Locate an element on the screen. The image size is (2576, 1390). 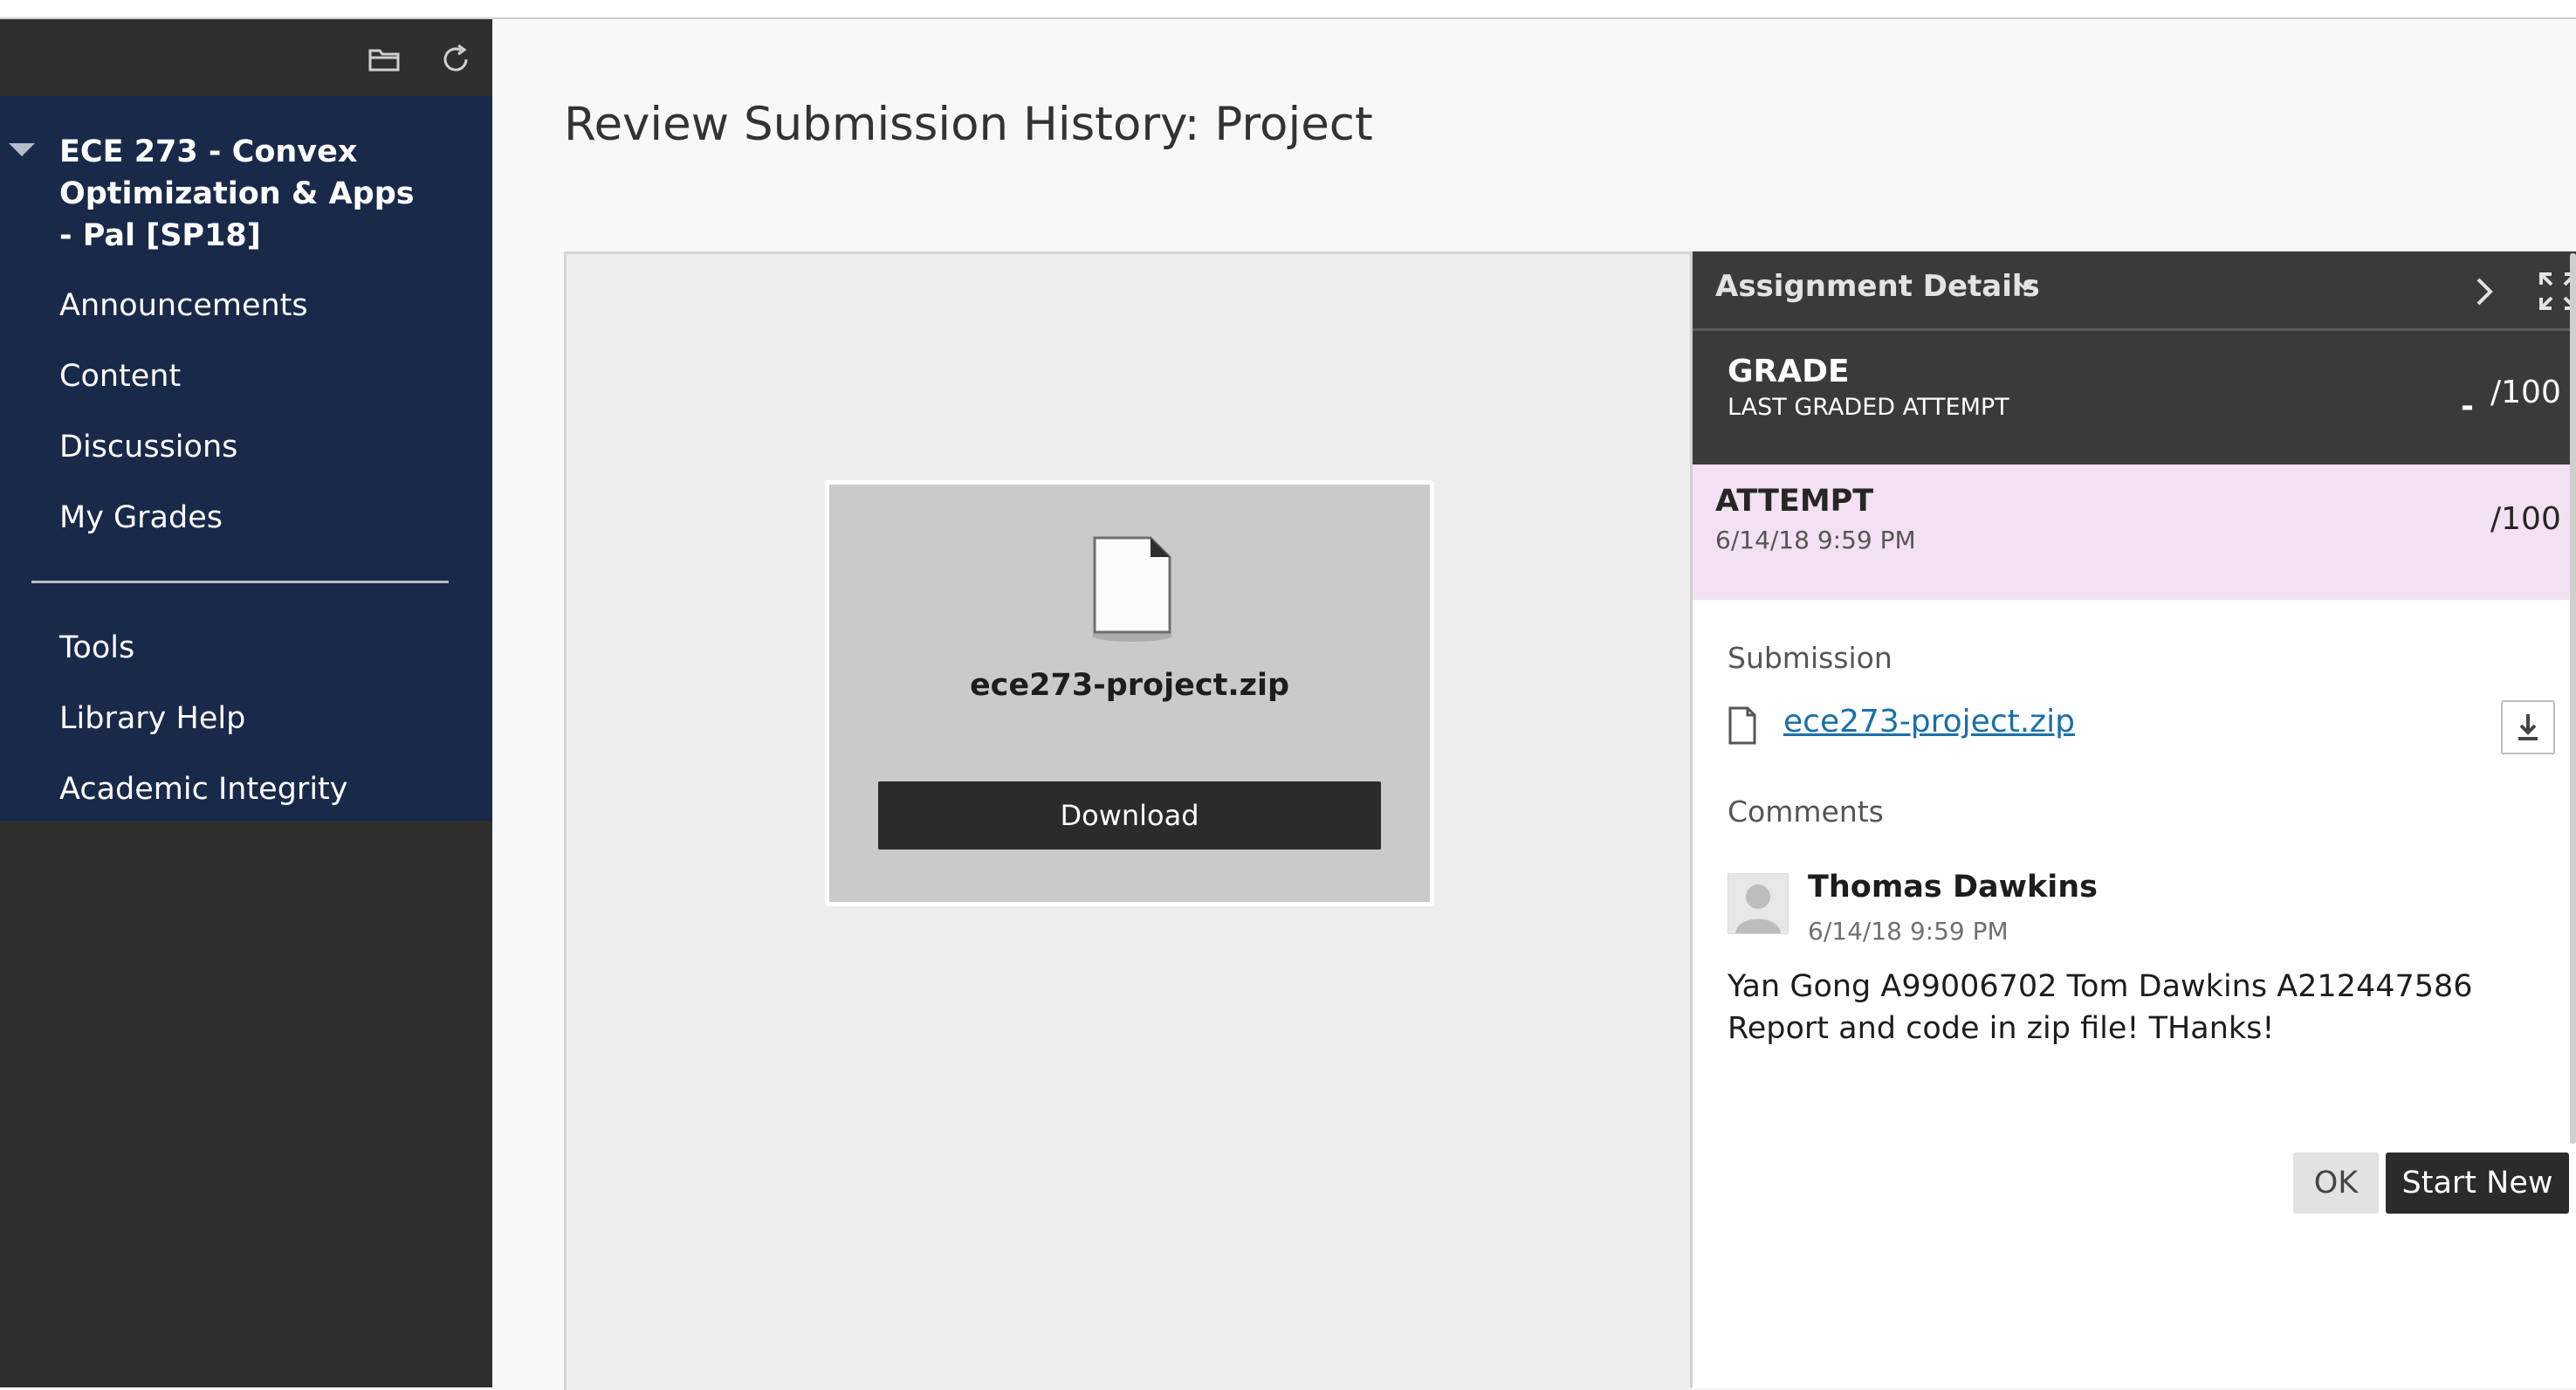
file-icon is located at coordinates (1743, 725).